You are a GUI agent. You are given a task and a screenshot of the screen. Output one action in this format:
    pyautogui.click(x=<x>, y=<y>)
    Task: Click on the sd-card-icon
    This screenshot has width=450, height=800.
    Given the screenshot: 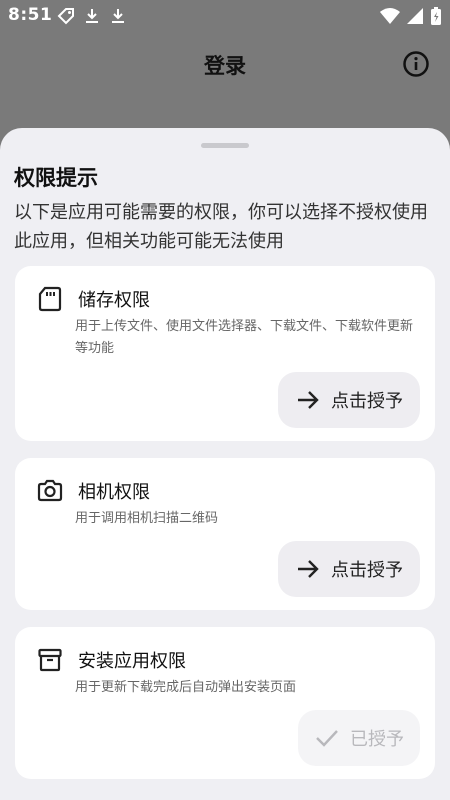 What is the action you would take?
    pyautogui.click(x=50, y=299)
    